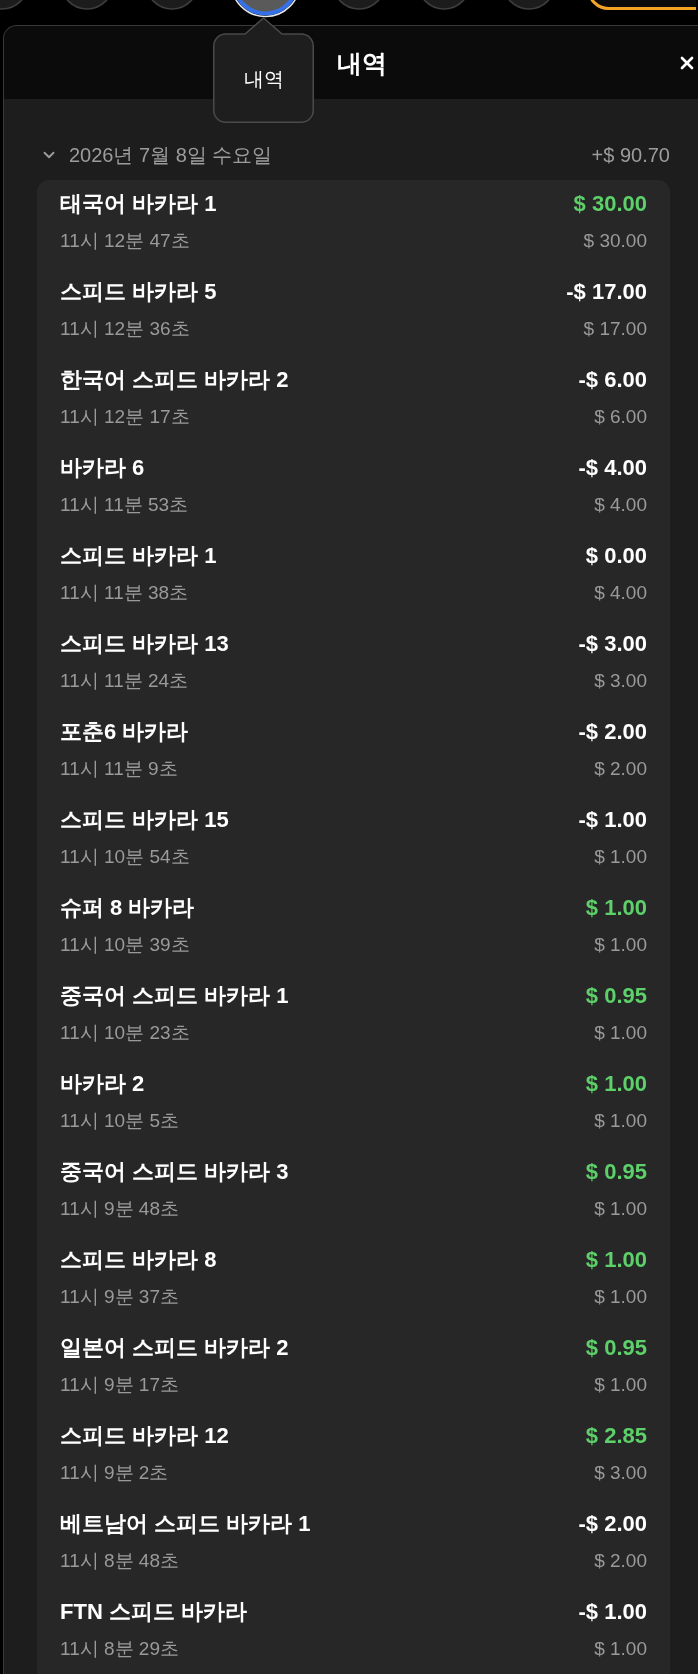  Describe the element at coordinates (119, 1121) in the screenshot. I see `bet-time: 11시 10분 5초` at that location.